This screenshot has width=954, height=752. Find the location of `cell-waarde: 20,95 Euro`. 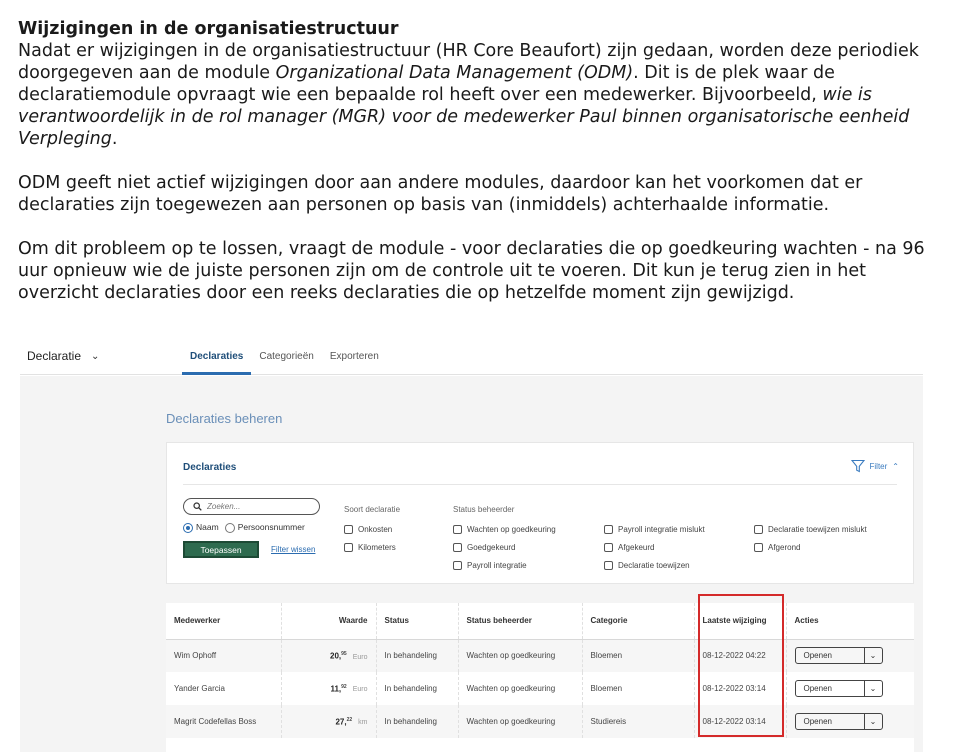

cell-waarde: 20,95 Euro is located at coordinates (329, 655).